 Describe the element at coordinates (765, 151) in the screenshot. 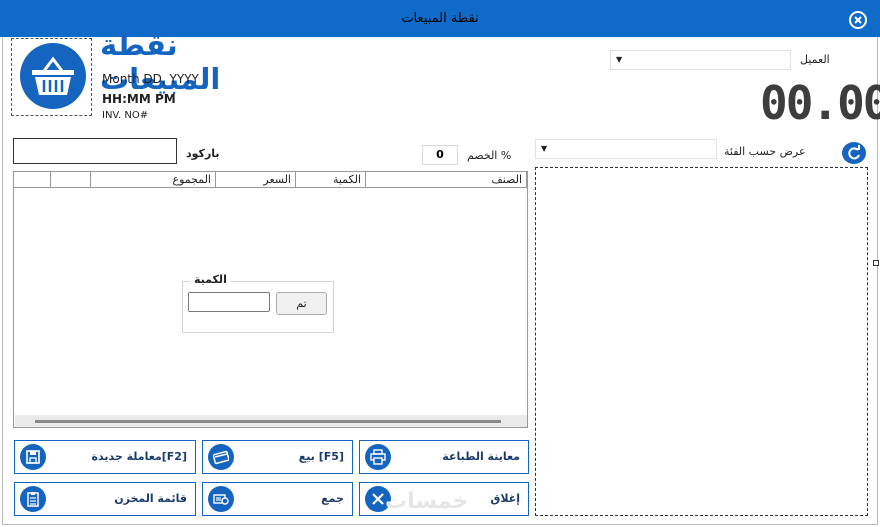

I see `category-label: عرض حسب الفئة` at that location.